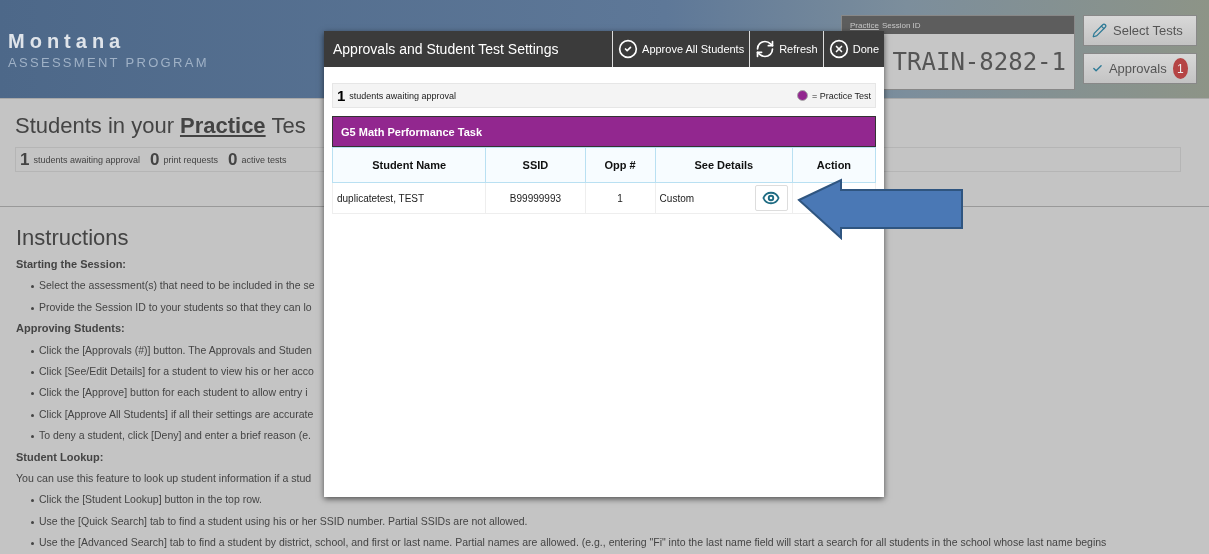 This screenshot has height=554, width=1209. Describe the element at coordinates (979, 61) in the screenshot. I see `session-id: TRAIN-8282-1` at that location.